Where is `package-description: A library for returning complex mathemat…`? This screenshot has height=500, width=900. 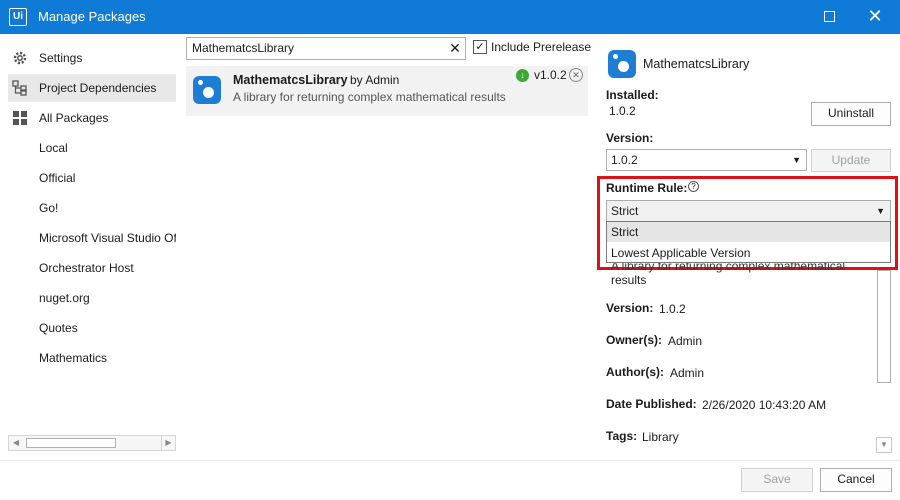
package-description: A library for returning complex mathemat… is located at coordinates (369, 97).